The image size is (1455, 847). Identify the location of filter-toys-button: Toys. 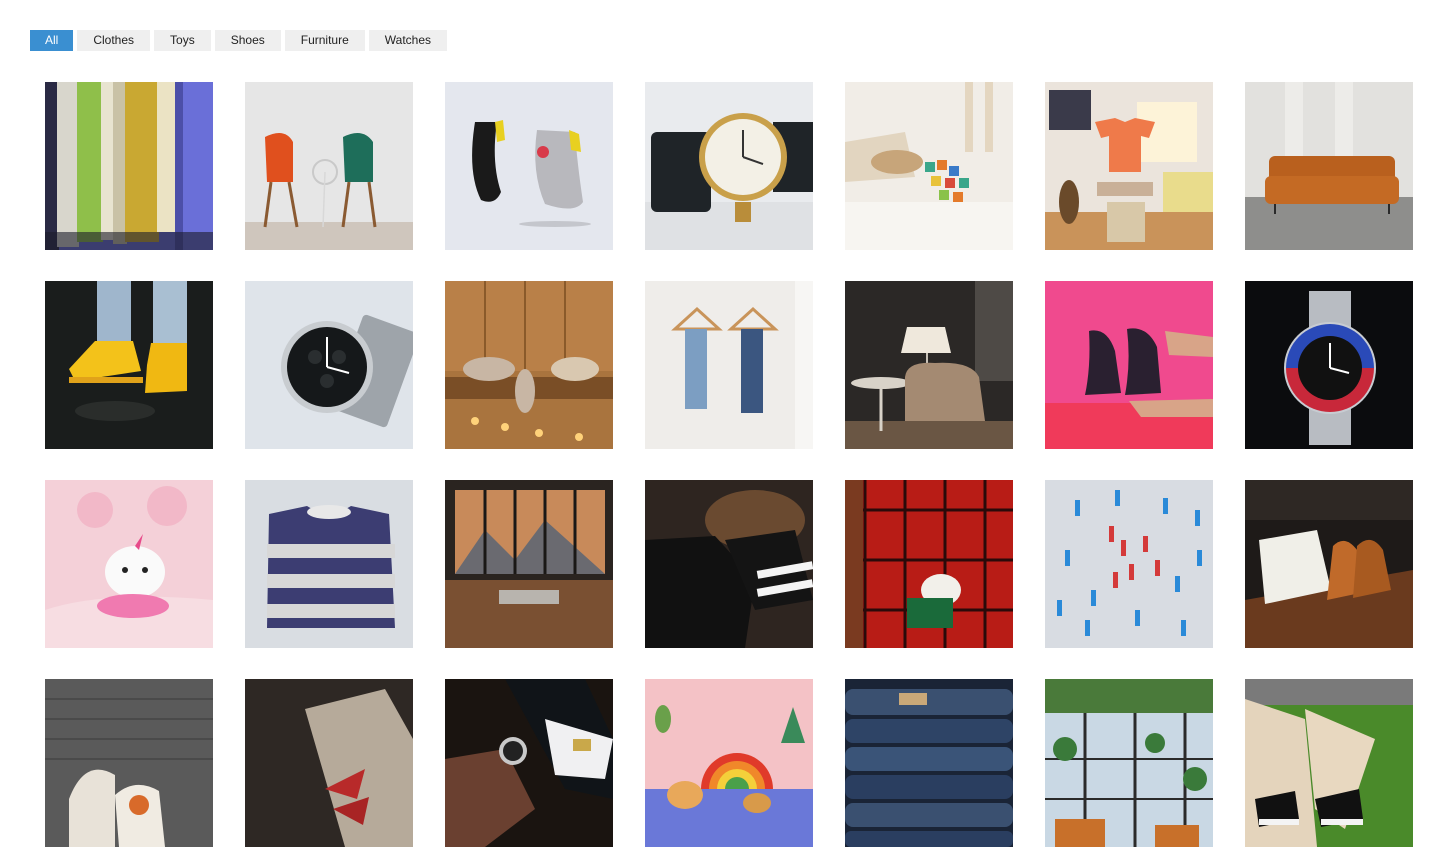
(182, 40).